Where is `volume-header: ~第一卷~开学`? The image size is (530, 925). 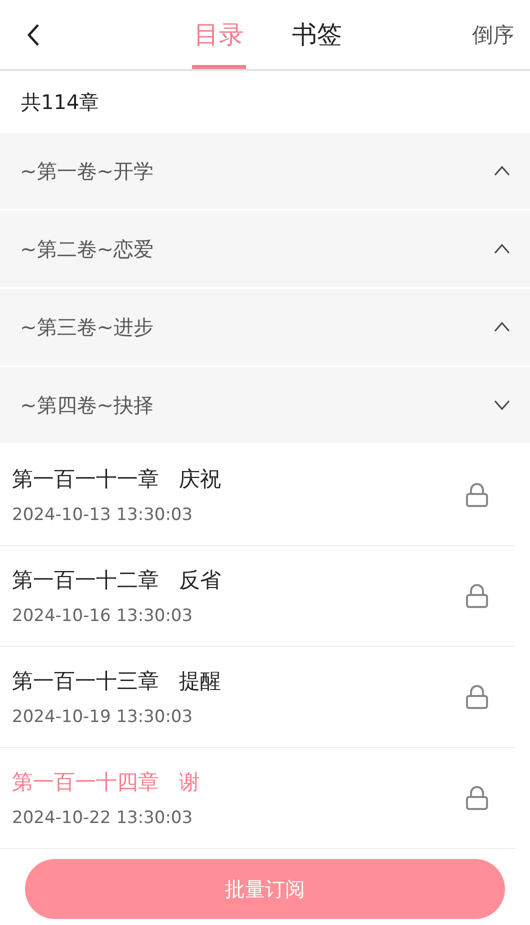
volume-header: ~第一卷~开学 is located at coordinates (265, 171).